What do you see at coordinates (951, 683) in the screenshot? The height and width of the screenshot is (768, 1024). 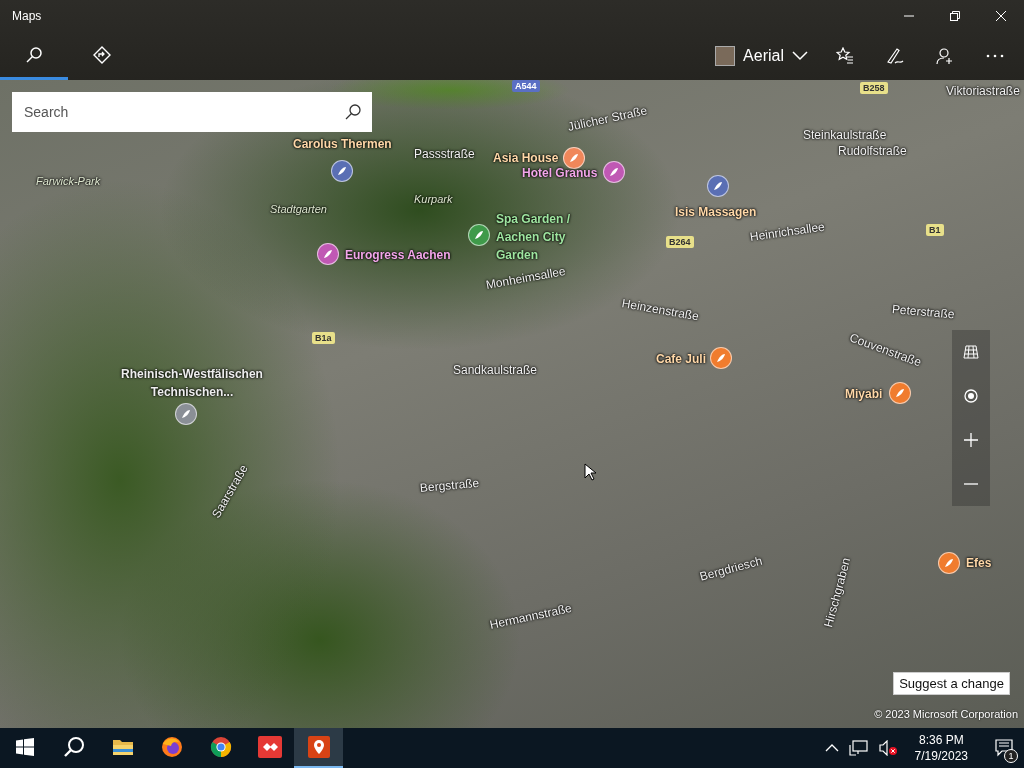 I see `suggest-change-button: Suggest a change` at bounding box center [951, 683].